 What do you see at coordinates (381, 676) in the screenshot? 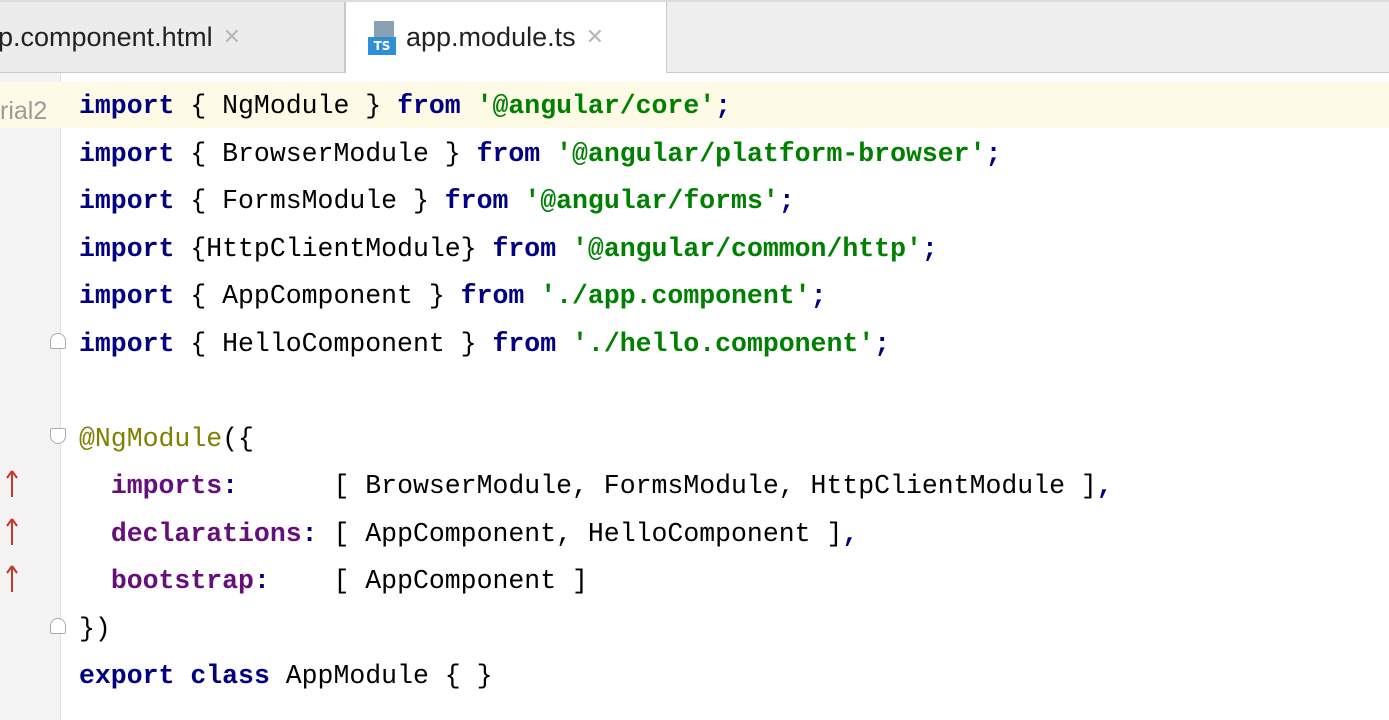
I see `code-token: AppModule { }` at bounding box center [381, 676].